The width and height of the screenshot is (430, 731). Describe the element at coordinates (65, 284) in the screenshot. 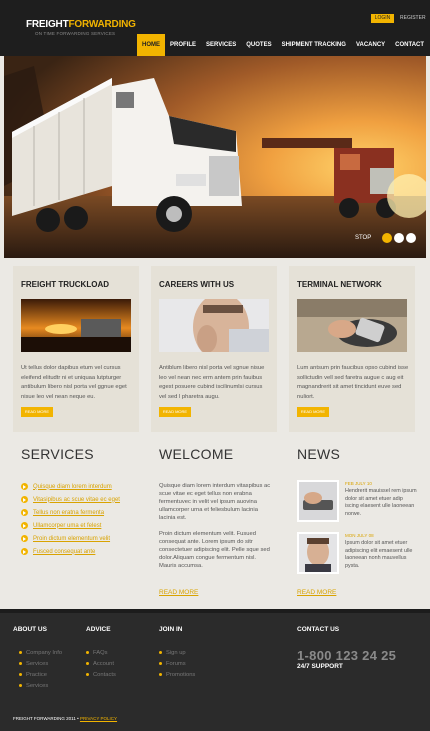

I see `box-title: FREIGHT TRUCKLOAD` at that location.